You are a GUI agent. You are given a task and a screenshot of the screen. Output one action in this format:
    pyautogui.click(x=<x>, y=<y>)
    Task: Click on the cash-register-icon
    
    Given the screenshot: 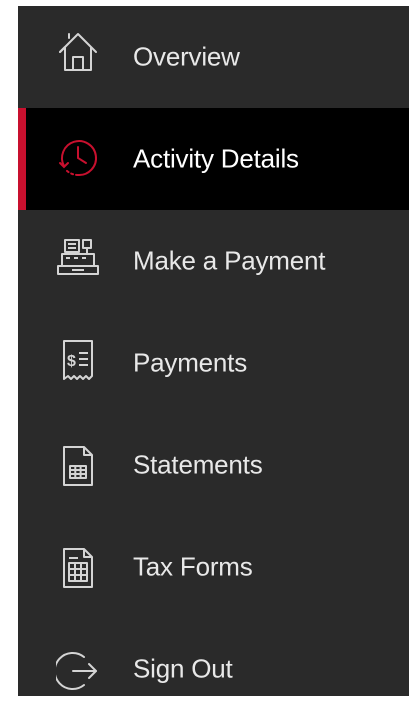 What is the action you would take?
    pyautogui.click(x=78, y=258)
    